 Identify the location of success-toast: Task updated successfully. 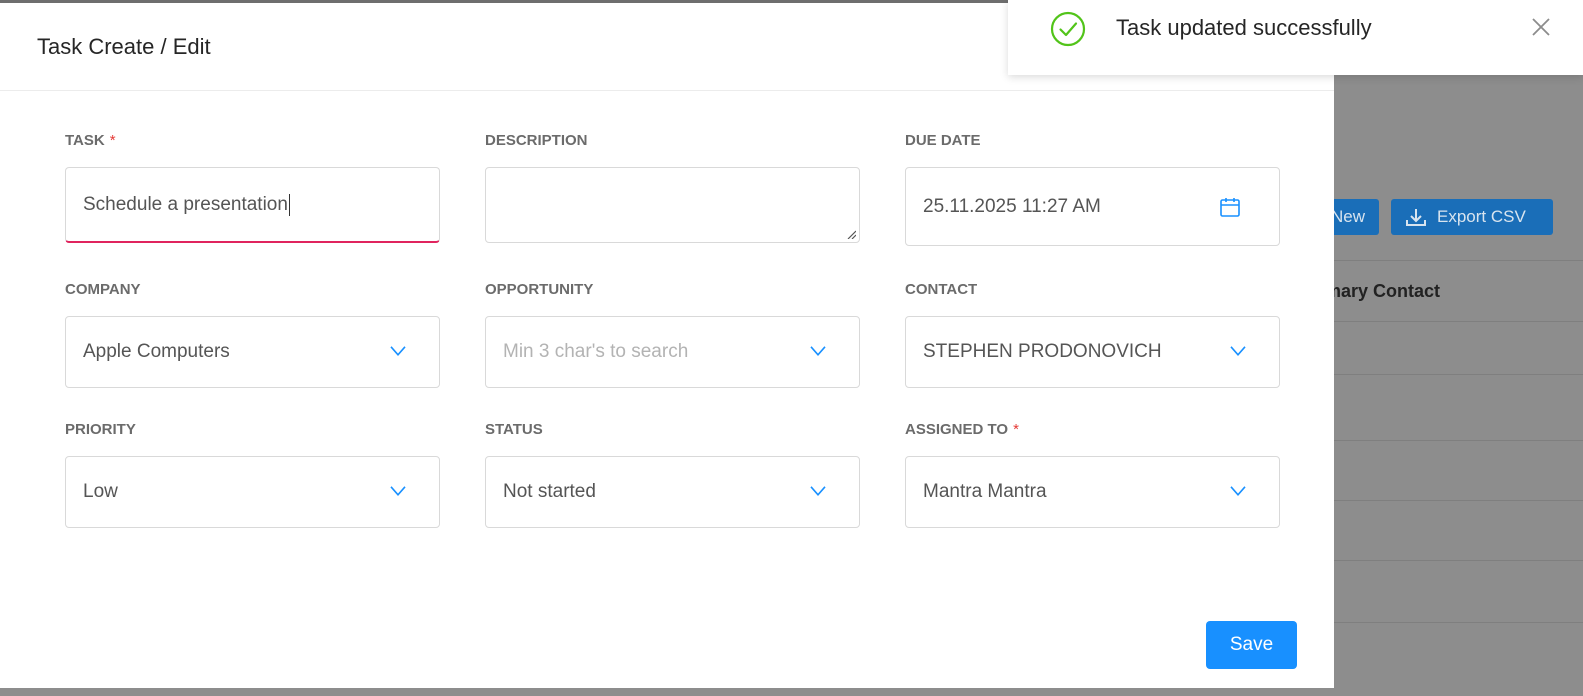
(1295, 37).